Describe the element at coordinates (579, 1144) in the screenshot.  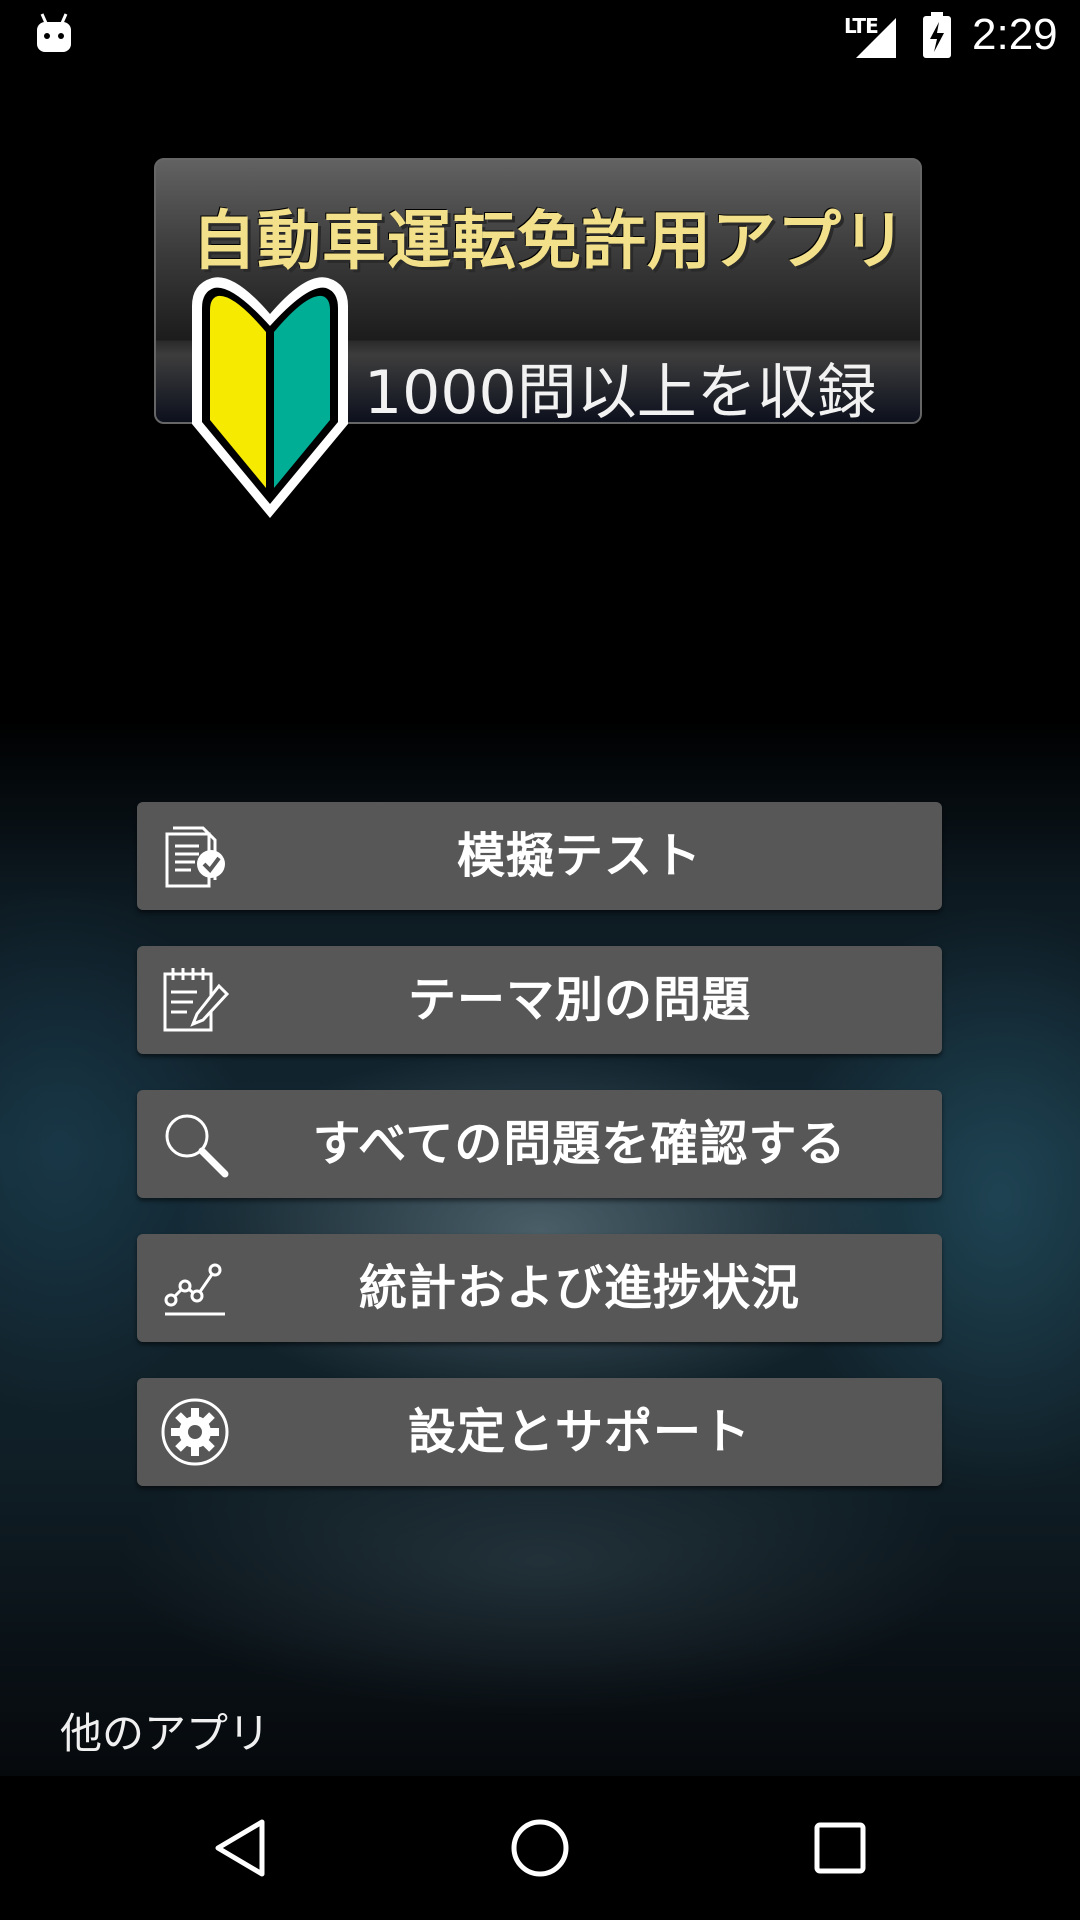
I see `review-all-questions-label: すべての問題を確認する` at that location.